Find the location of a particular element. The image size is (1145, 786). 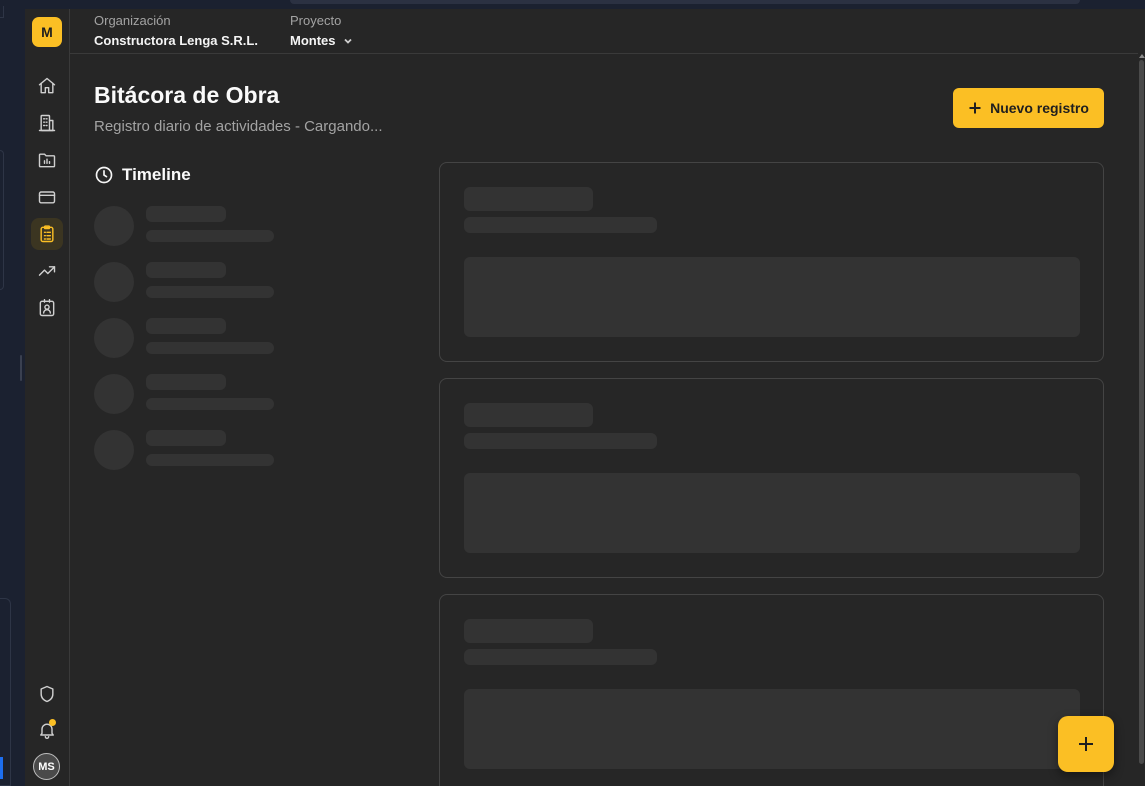

project-label: Proyecto is located at coordinates (316, 20).